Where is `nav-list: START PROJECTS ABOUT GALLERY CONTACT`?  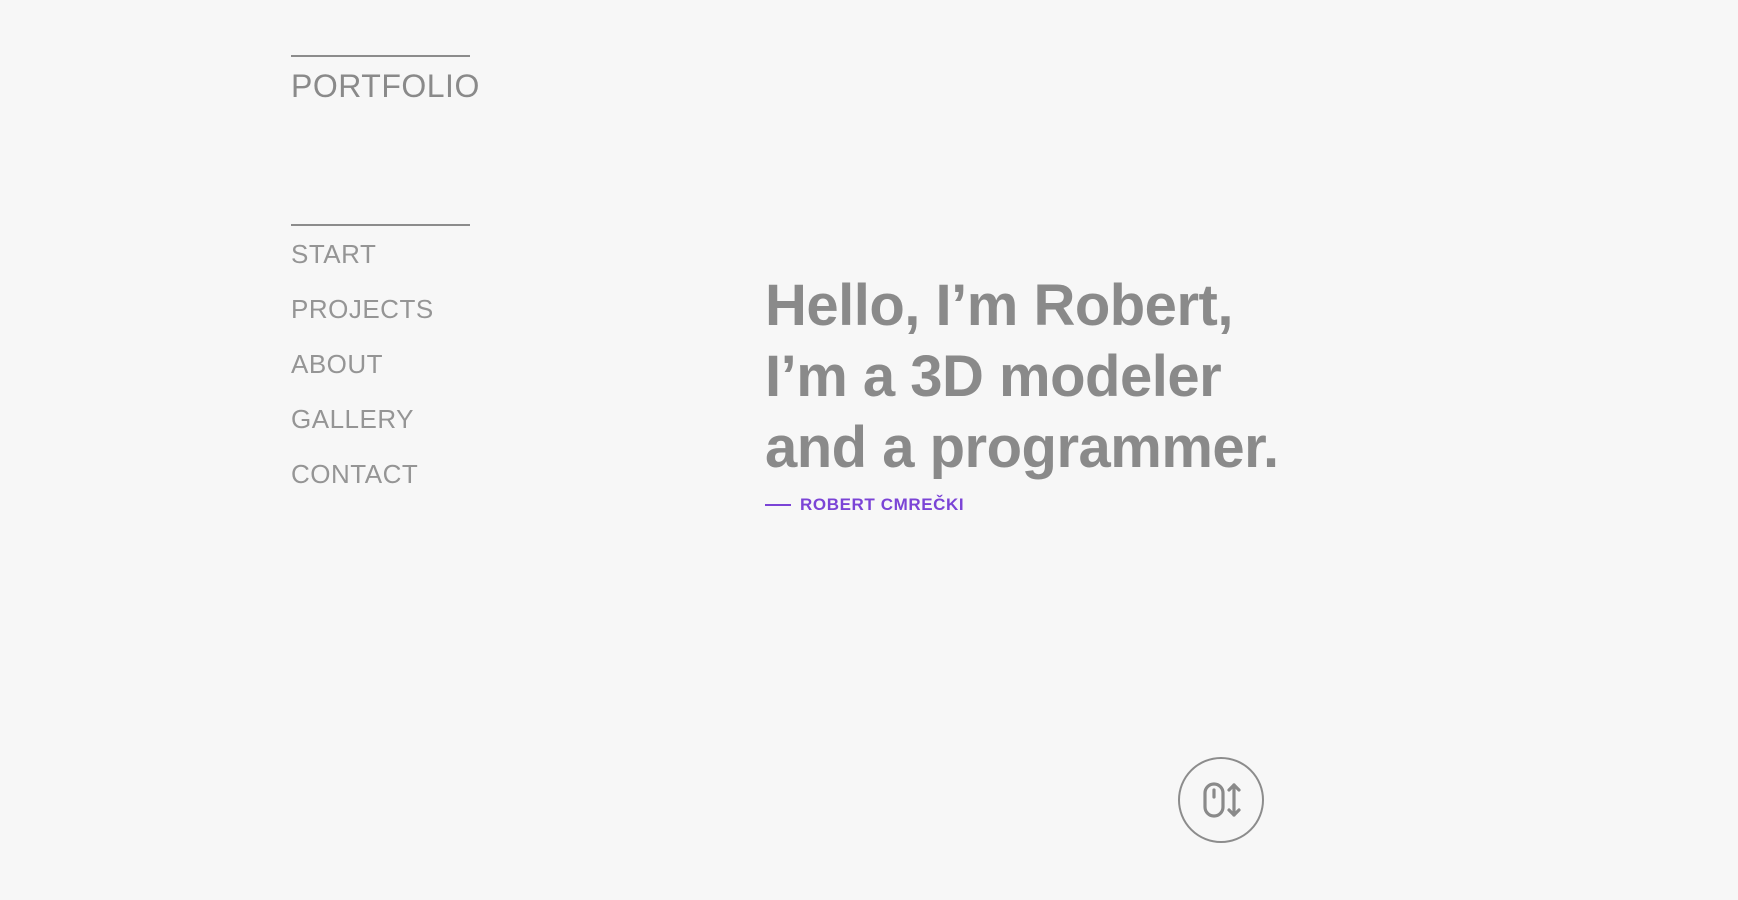
nav-list: START PROJECTS ABOUT GALLERY CONTACT is located at coordinates (381, 363).